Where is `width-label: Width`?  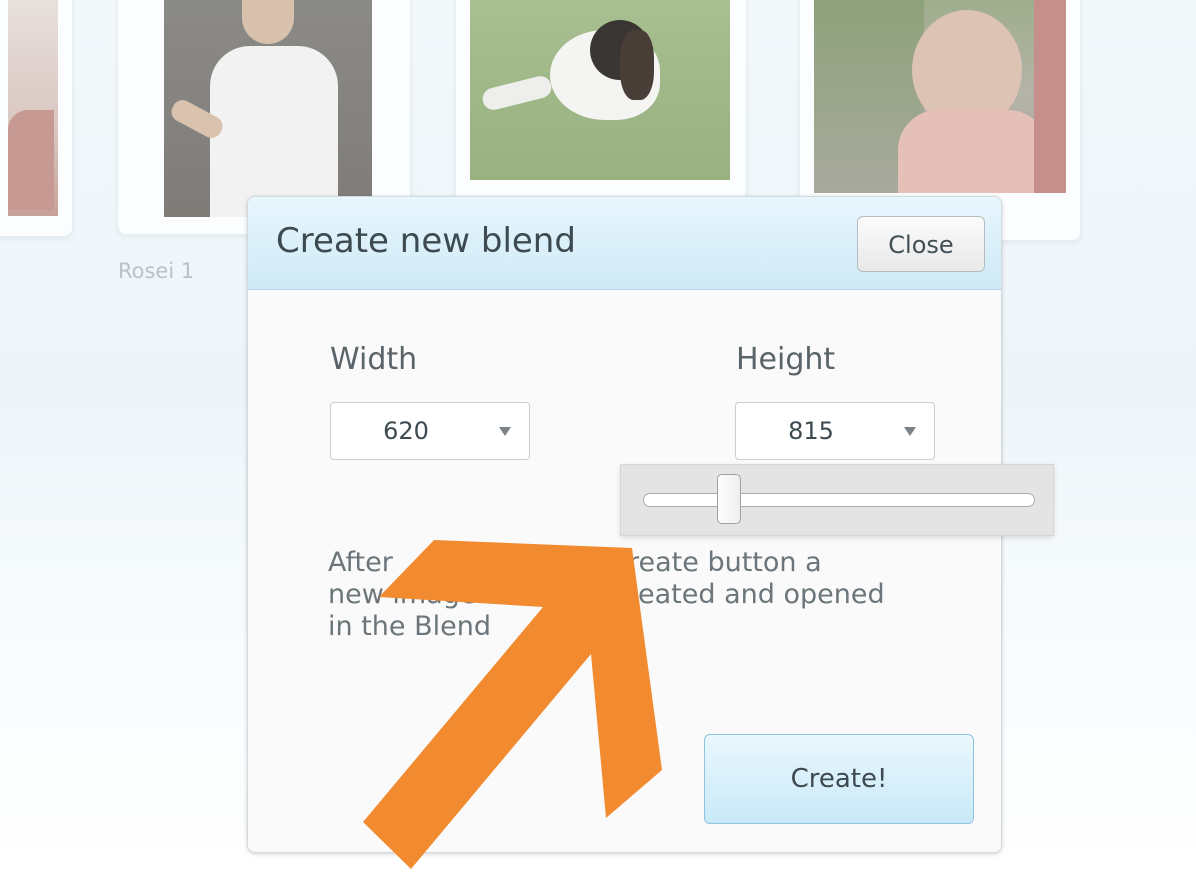 width-label: Width is located at coordinates (374, 359).